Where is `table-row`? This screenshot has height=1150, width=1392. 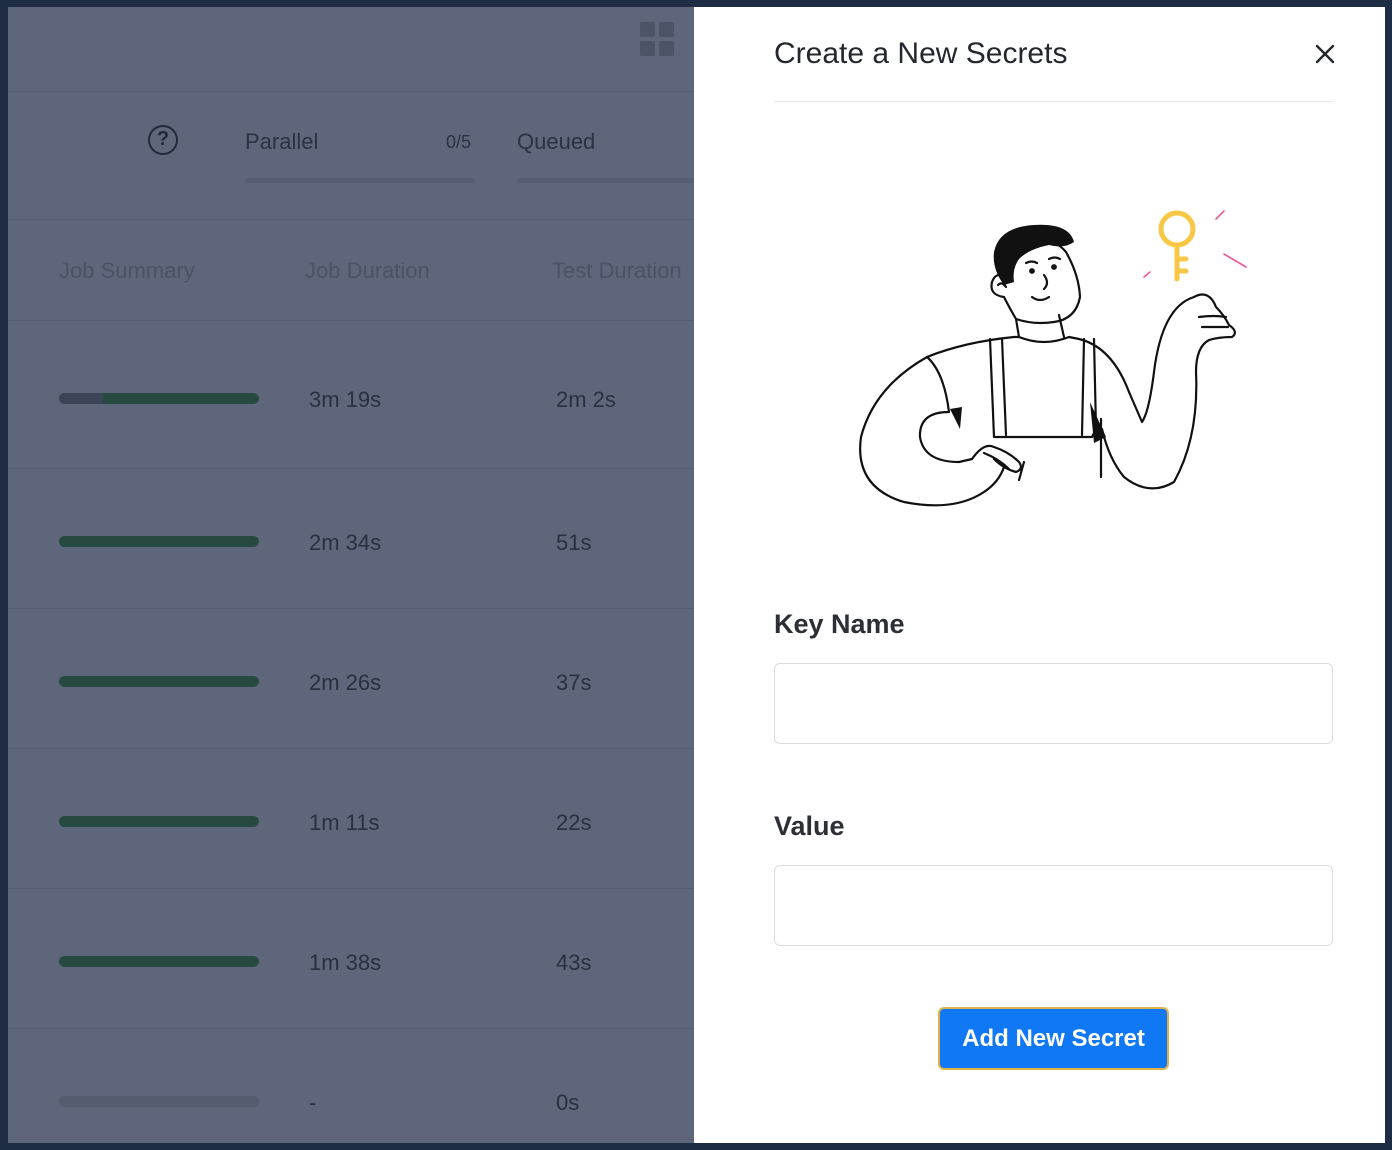 table-row is located at coordinates (351, 1085).